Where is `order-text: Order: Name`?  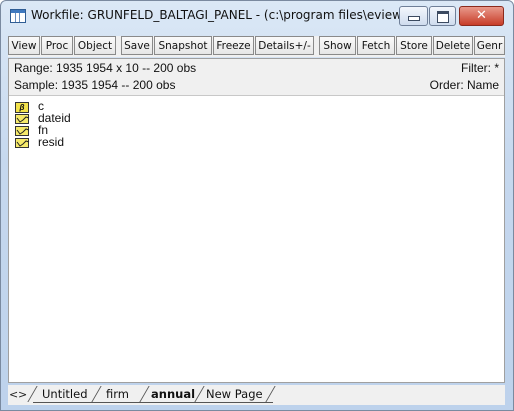
order-text: Order: Name is located at coordinates (464, 85).